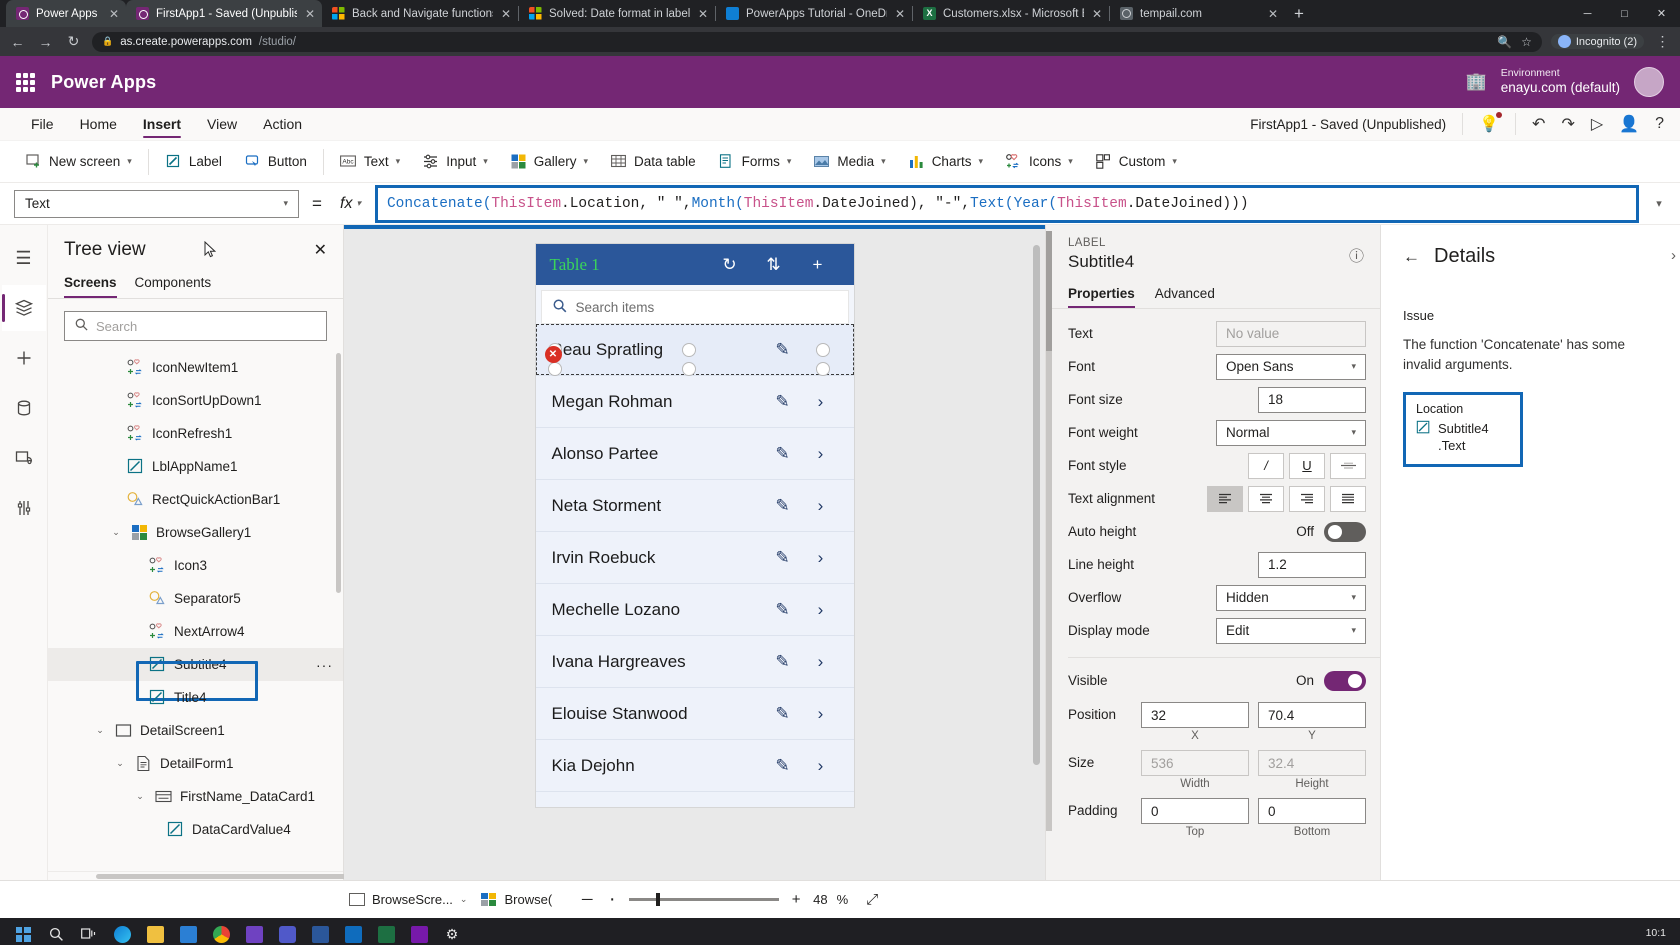 This screenshot has height=945, width=1680. I want to click on maximize-button: □, so click(1624, 13).